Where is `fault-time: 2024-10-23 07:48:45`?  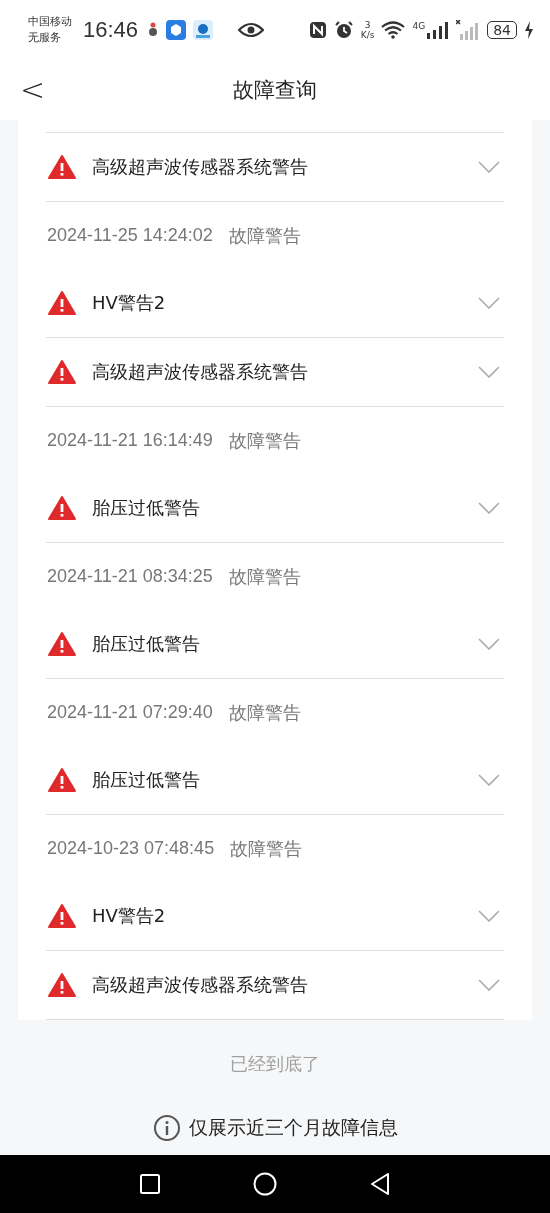 fault-time: 2024-10-23 07:48:45 is located at coordinates (131, 848).